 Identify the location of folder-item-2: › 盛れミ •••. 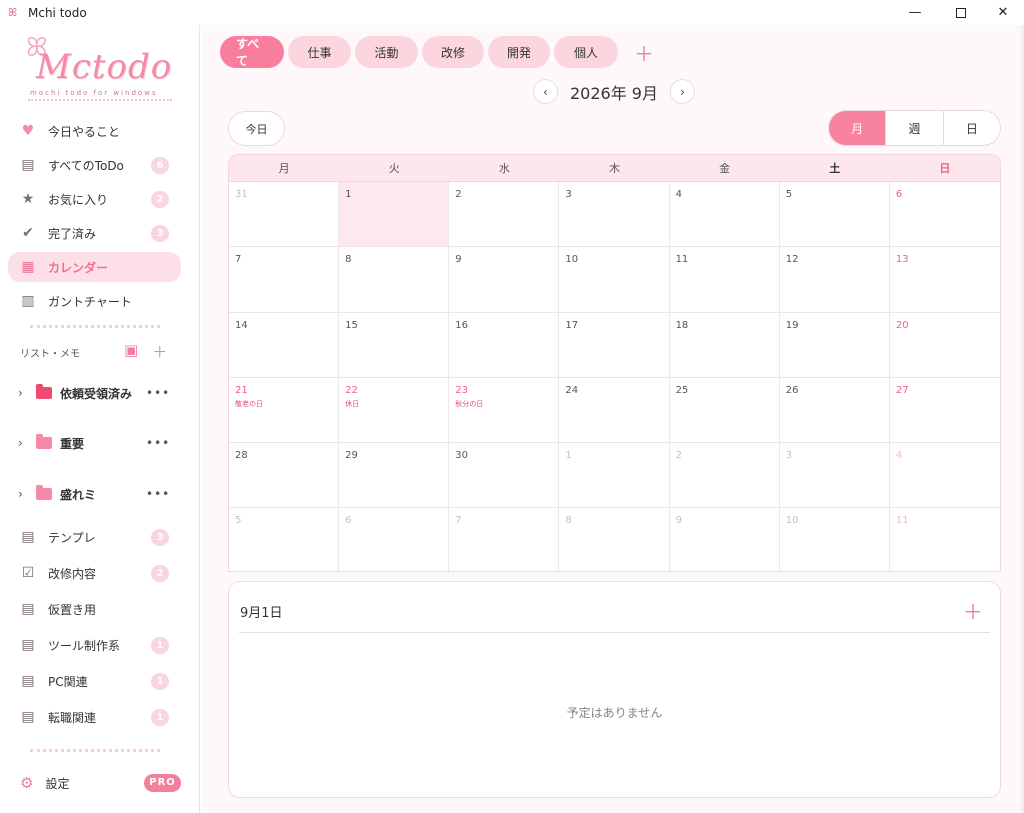
(98, 494).